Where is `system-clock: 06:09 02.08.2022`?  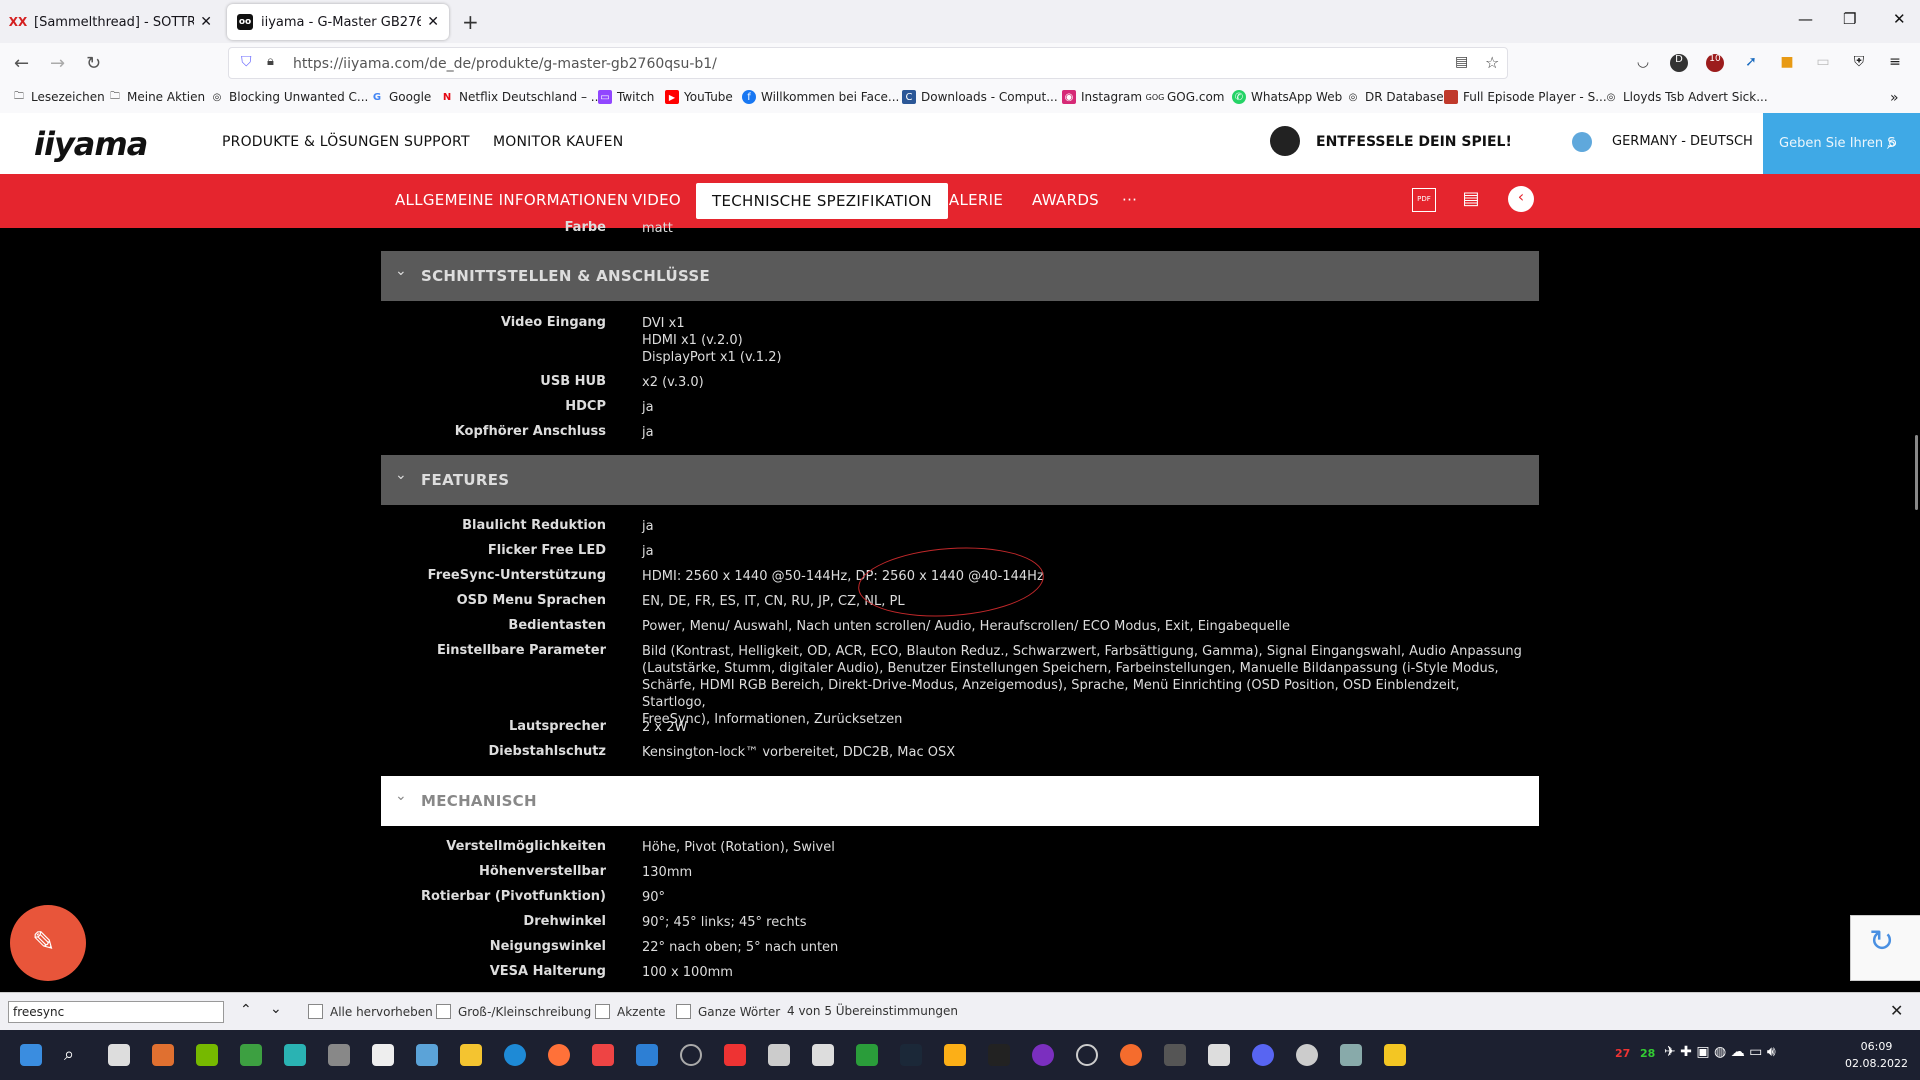 system-clock: 06:09 02.08.2022 is located at coordinates (1876, 1055).